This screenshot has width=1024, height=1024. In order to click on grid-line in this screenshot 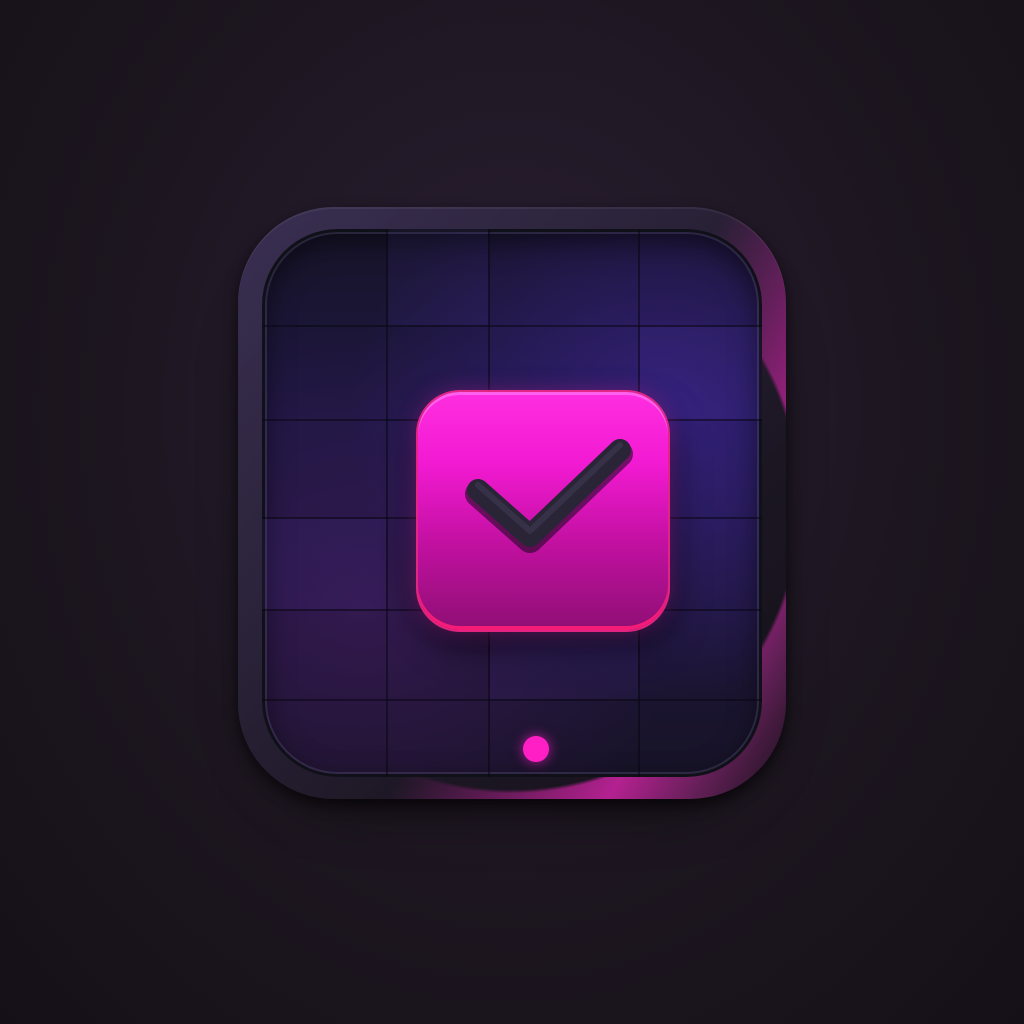, I will do `click(512, 700)`.